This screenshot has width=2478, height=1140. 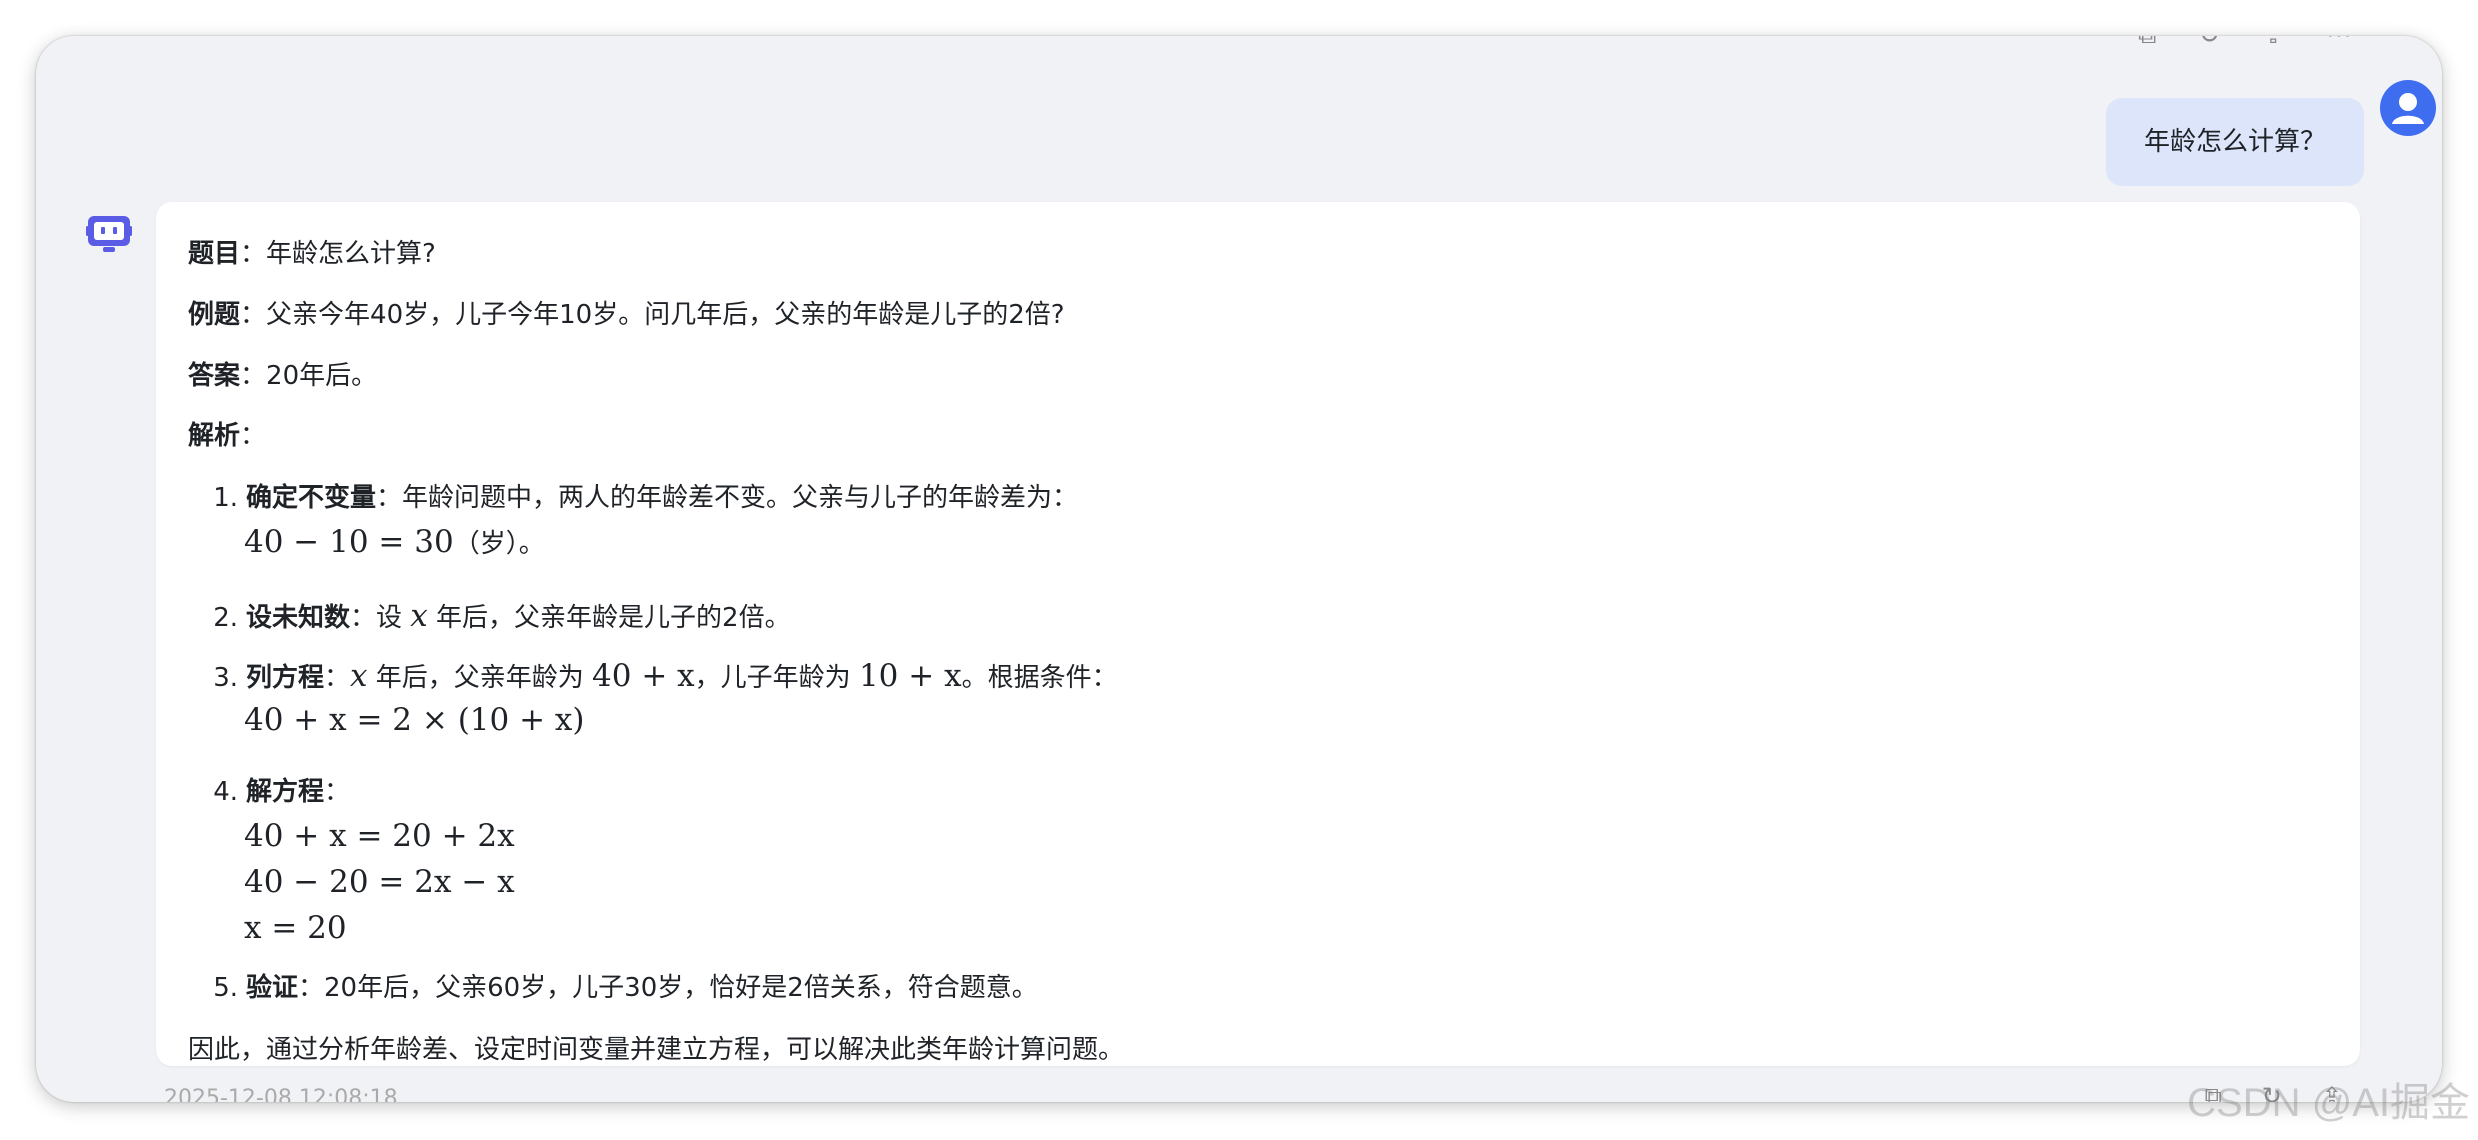 I want to click on step-5: 5. 验证：20年后，父亲60岁，儿子30岁，恰好是2倍关系，符合题意。, so click(x=625, y=988).